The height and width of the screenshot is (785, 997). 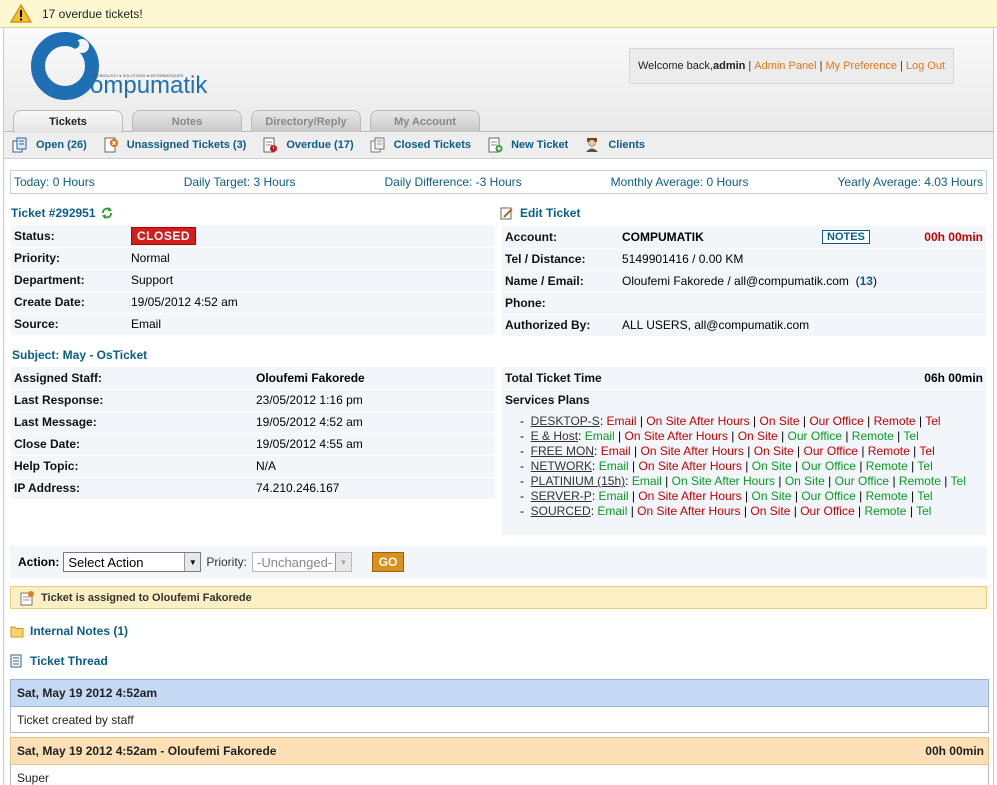 What do you see at coordinates (550, 213) in the screenshot?
I see `edit-ticket-label: Edit Ticket` at bounding box center [550, 213].